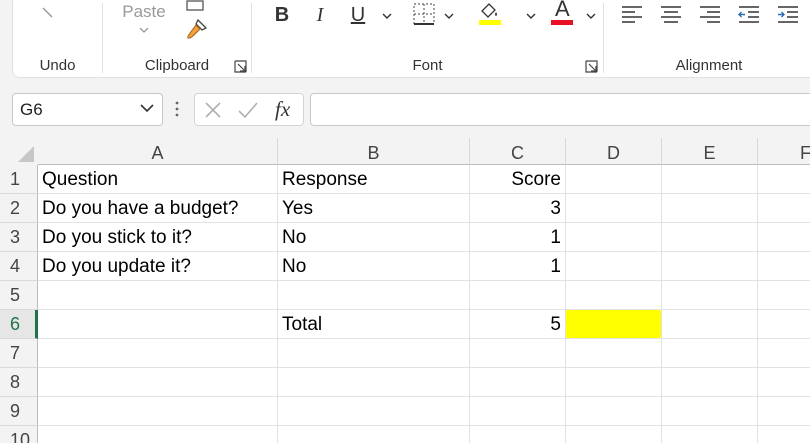 Image resolution: width=810 pixels, height=443 pixels. What do you see at coordinates (614, 237) in the screenshot?
I see `cell-d3` at bounding box center [614, 237].